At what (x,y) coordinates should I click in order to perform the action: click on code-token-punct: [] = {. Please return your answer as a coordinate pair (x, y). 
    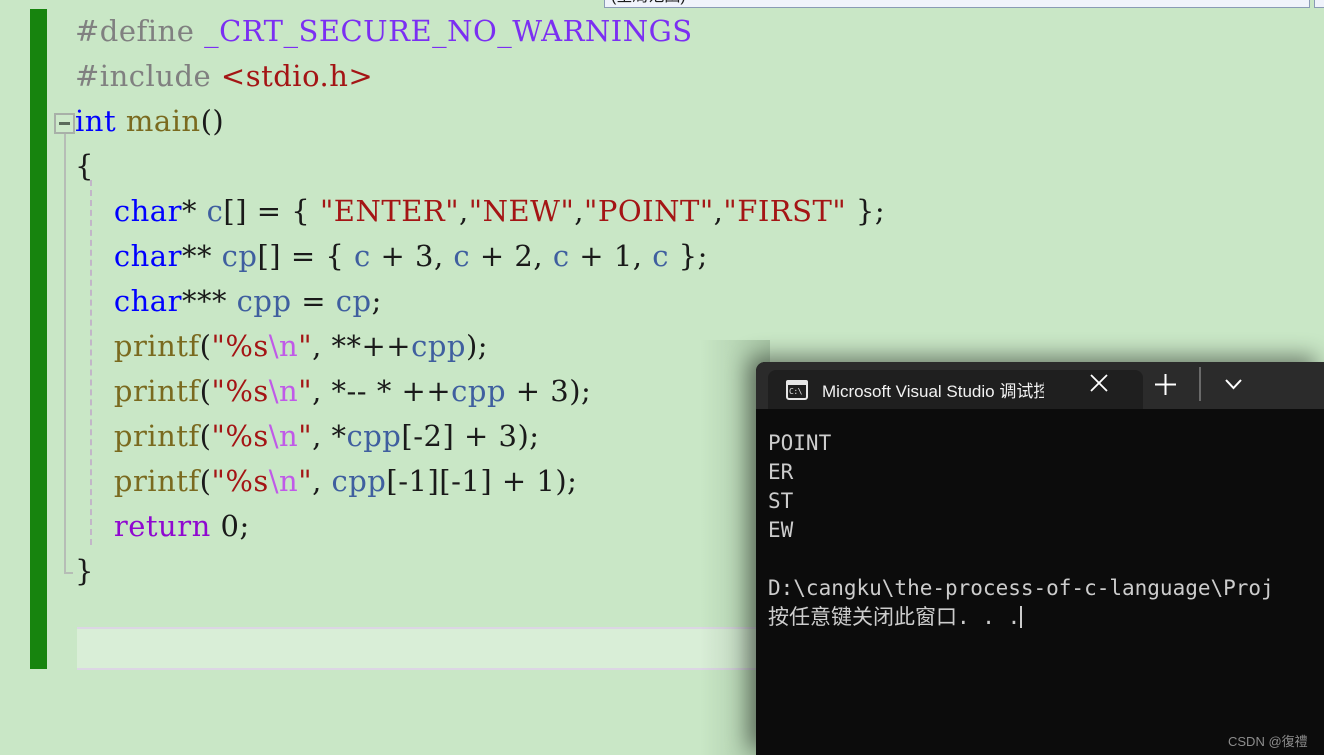
    Looking at the image, I should click on (271, 211).